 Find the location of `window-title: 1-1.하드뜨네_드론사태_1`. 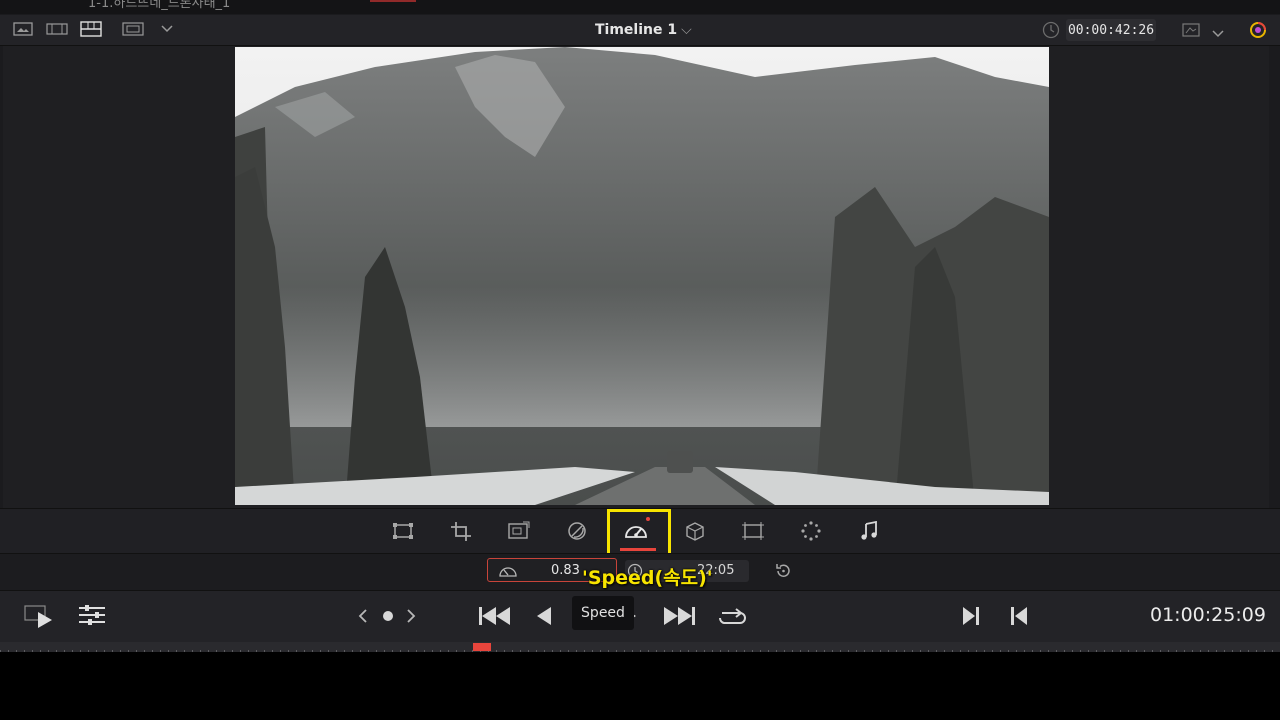

window-title: 1-1.하드뜨네_드론사태_1 is located at coordinates (159, 5).